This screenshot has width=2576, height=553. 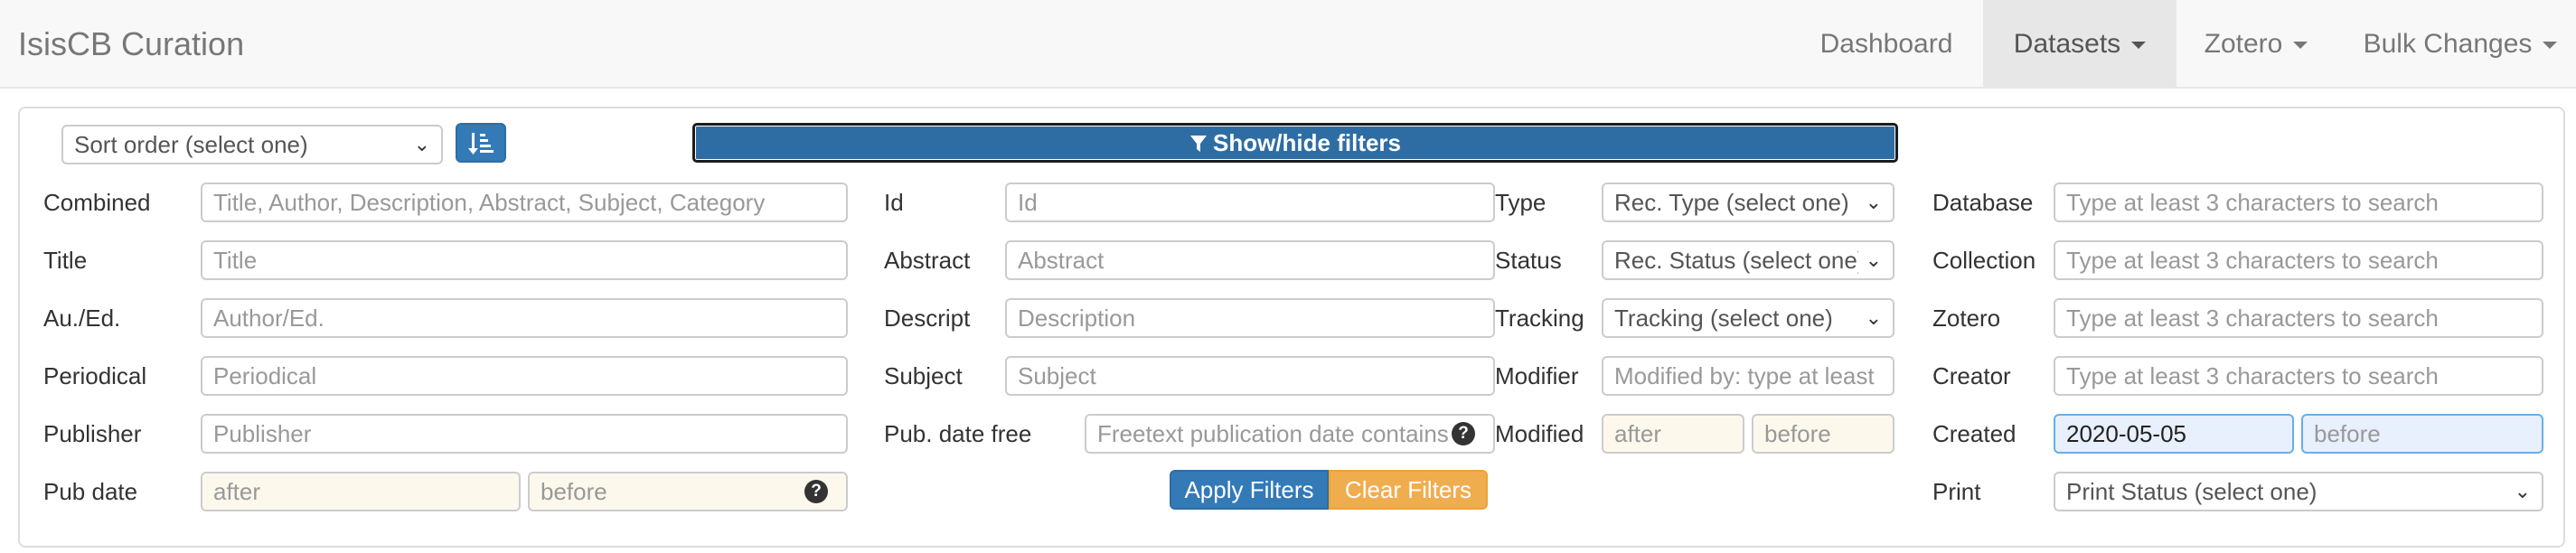 I want to click on record-status-select: Rec. Status (select one) ⌄, so click(x=1748, y=260).